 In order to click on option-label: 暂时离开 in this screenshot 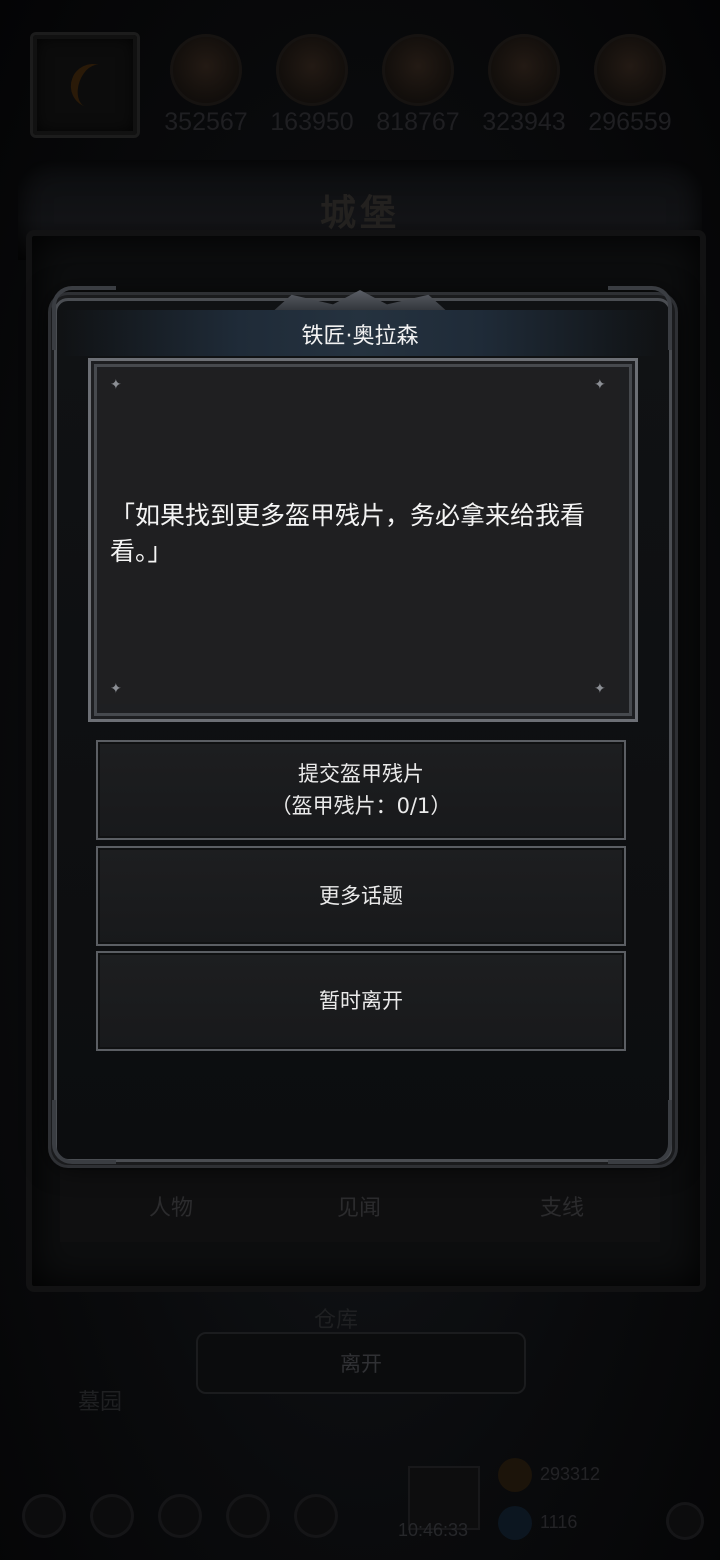, I will do `click(361, 1001)`.